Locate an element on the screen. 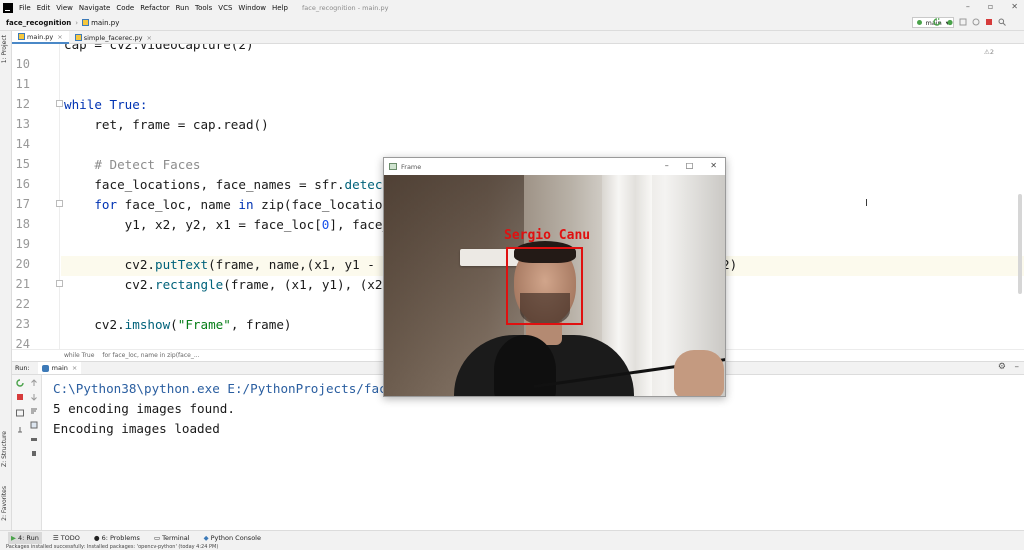 The width and height of the screenshot is (1024, 550). tool-tab-terminal: ▭ Terminal is located at coordinates (172, 538).